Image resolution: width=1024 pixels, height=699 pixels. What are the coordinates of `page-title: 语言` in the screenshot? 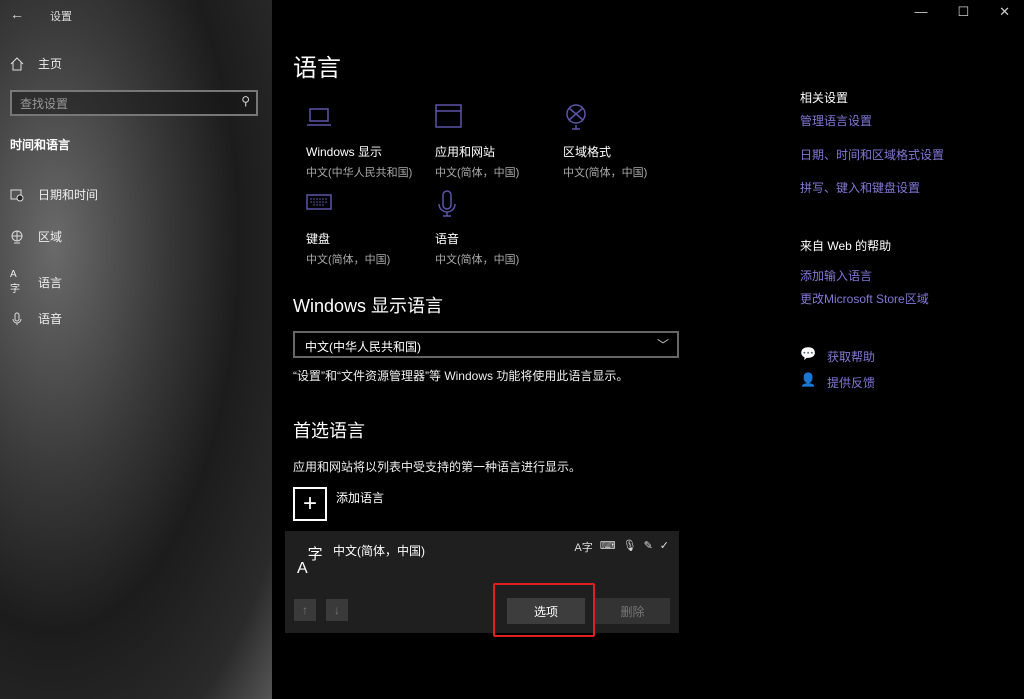 It's located at (317, 68).